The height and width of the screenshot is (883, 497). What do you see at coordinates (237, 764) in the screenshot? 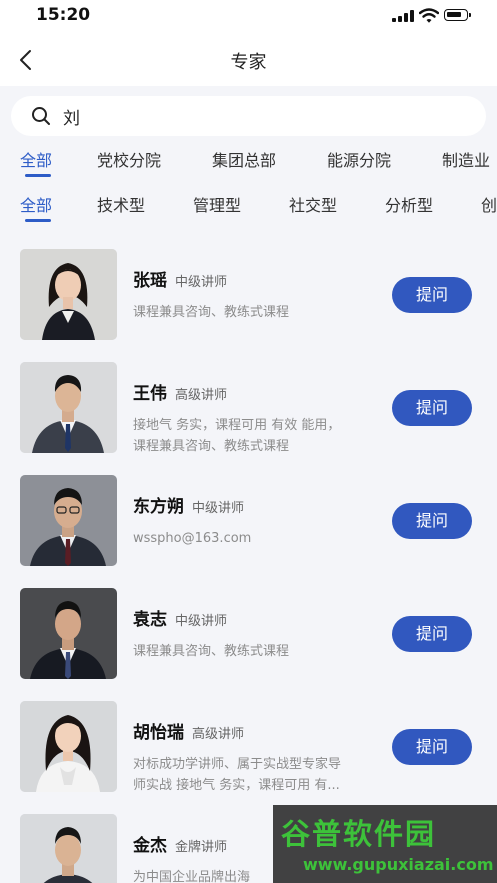
I see `expert-description-line: 对标成功学讲师、属于实战型专家导` at bounding box center [237, 764].